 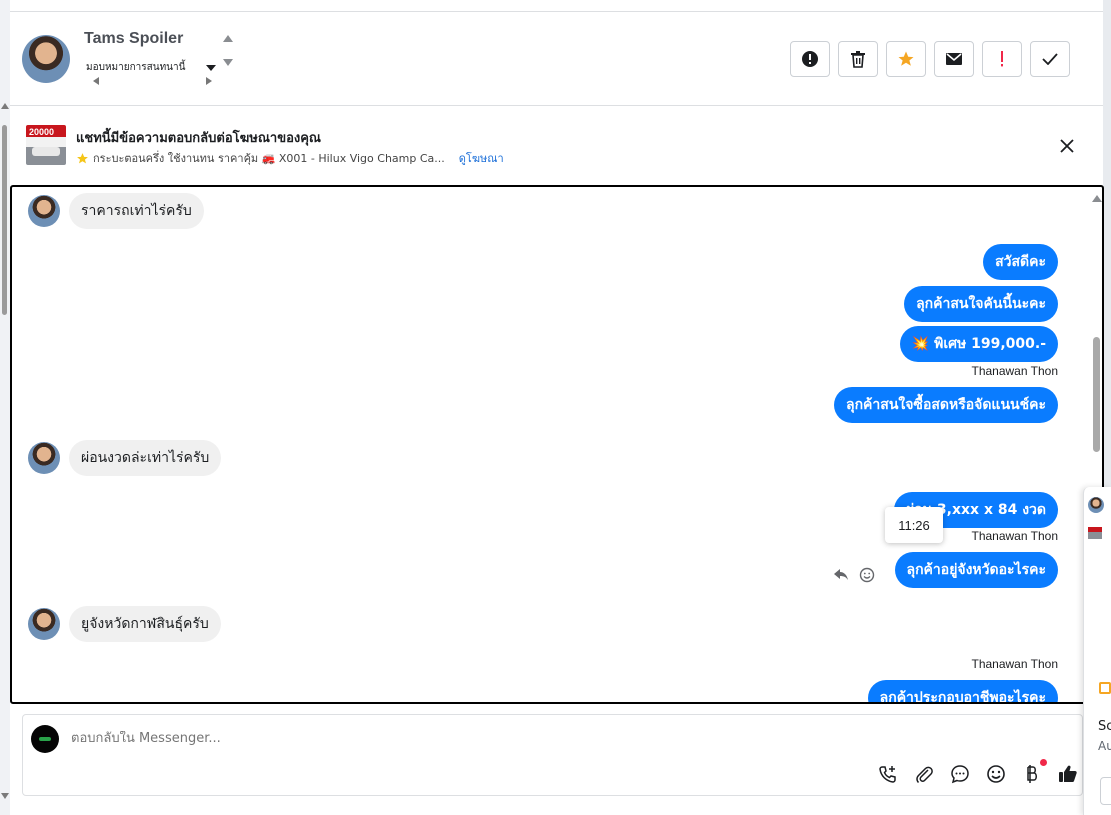 I want to click on popup-subtitle: Au, so click(x=1104, y=746).